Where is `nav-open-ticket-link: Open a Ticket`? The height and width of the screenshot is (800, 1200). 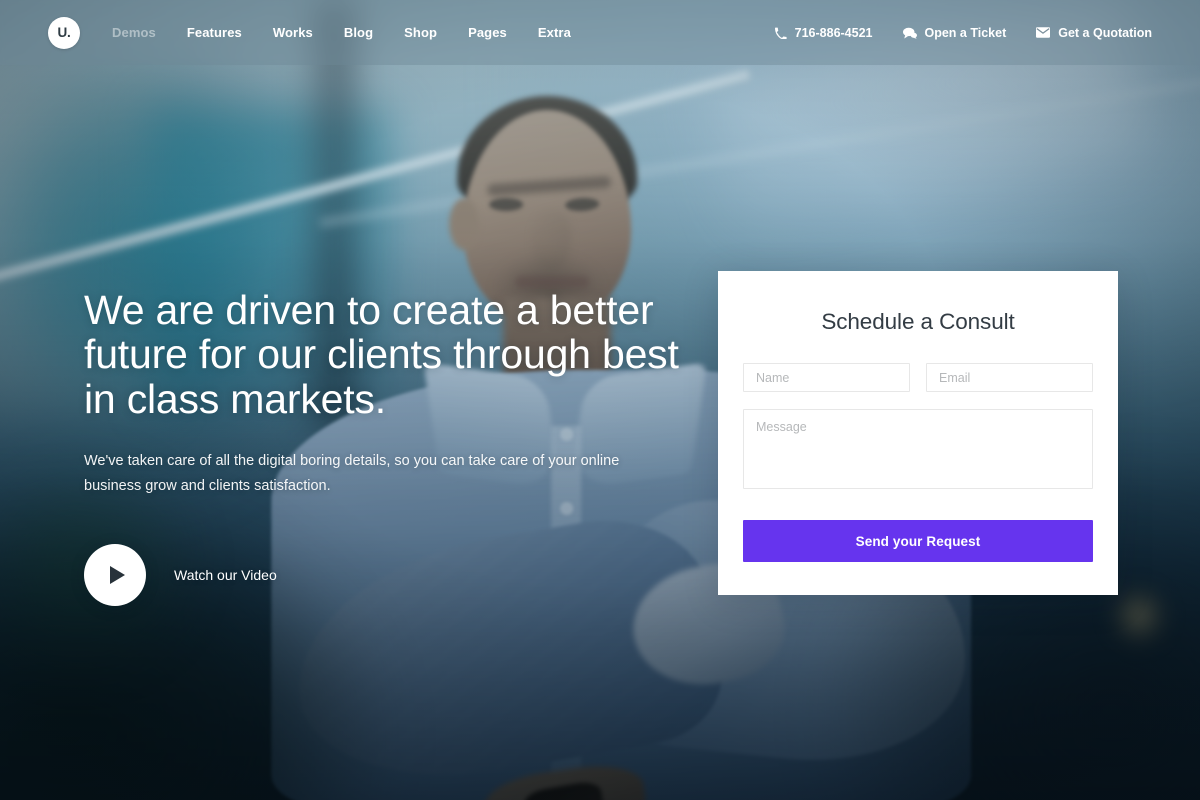 nav-open-ticket-link: Open a Ticket is located at coordinates (954, 32).